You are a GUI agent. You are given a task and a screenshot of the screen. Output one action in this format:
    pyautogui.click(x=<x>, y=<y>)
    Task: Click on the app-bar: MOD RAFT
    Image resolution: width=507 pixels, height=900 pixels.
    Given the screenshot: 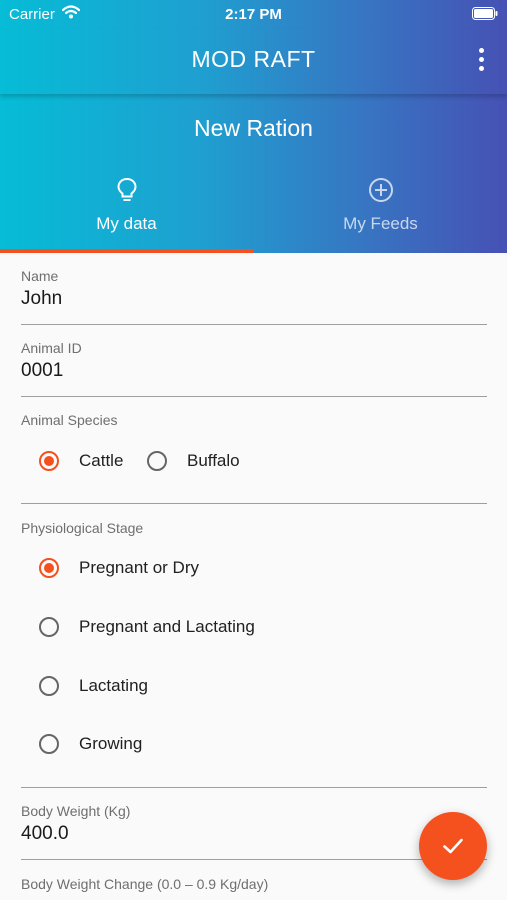 What is the action you would take?
    pyautogui.click(x=253, y=61)
    